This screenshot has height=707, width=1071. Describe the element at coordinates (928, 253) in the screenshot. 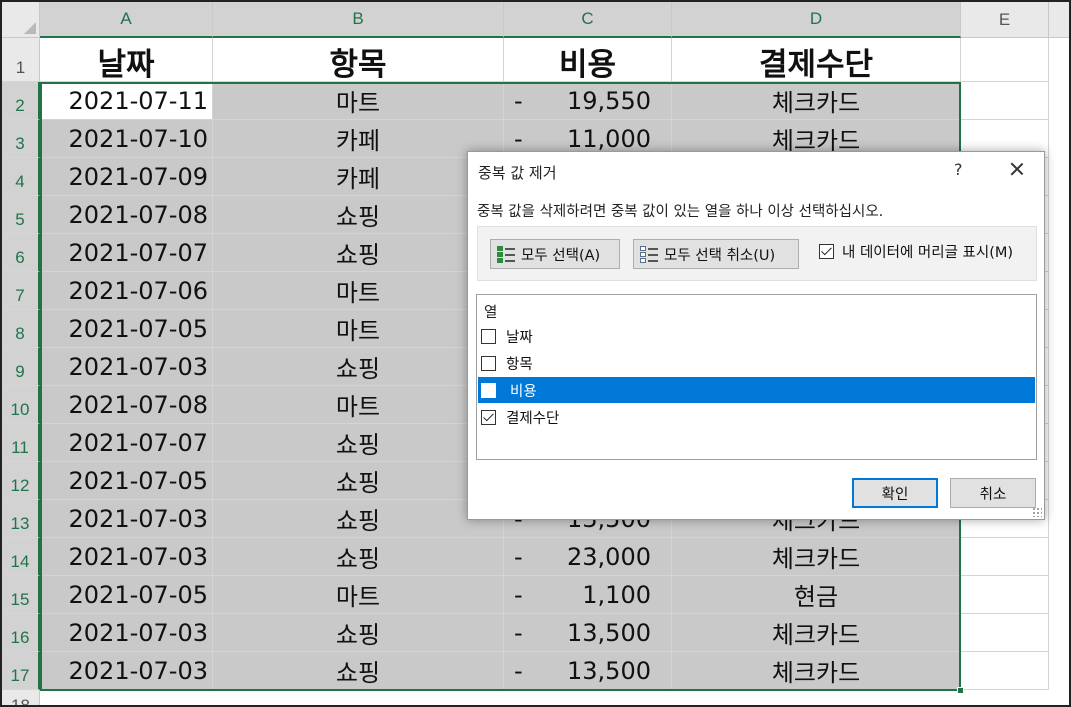

I see `has-headers-label: 내 데이터에 머리글 표시(M)` at that location.